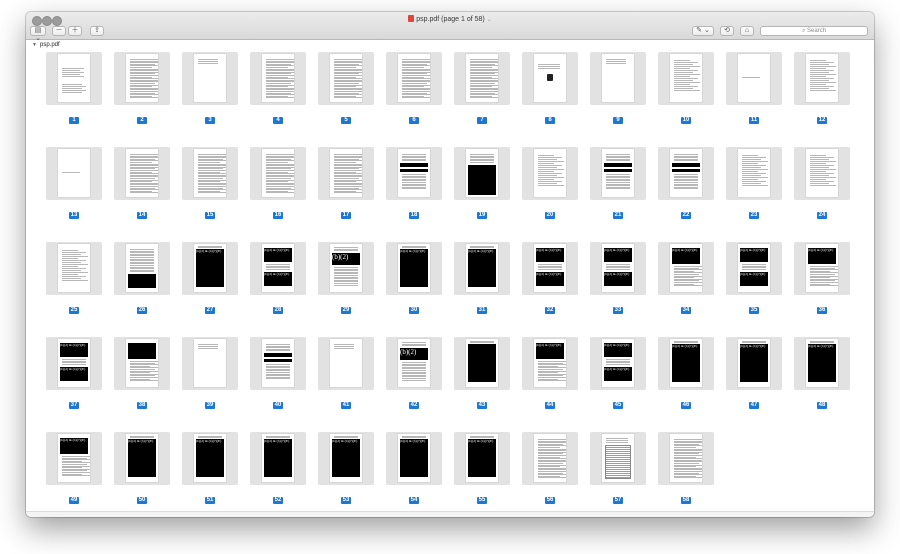 This screenshot has height=554, width=900. What do you see at coordinates (75, 31) in the screenshot?
I see `zoom-in-button: ＋` at bounding box center [75, 31].